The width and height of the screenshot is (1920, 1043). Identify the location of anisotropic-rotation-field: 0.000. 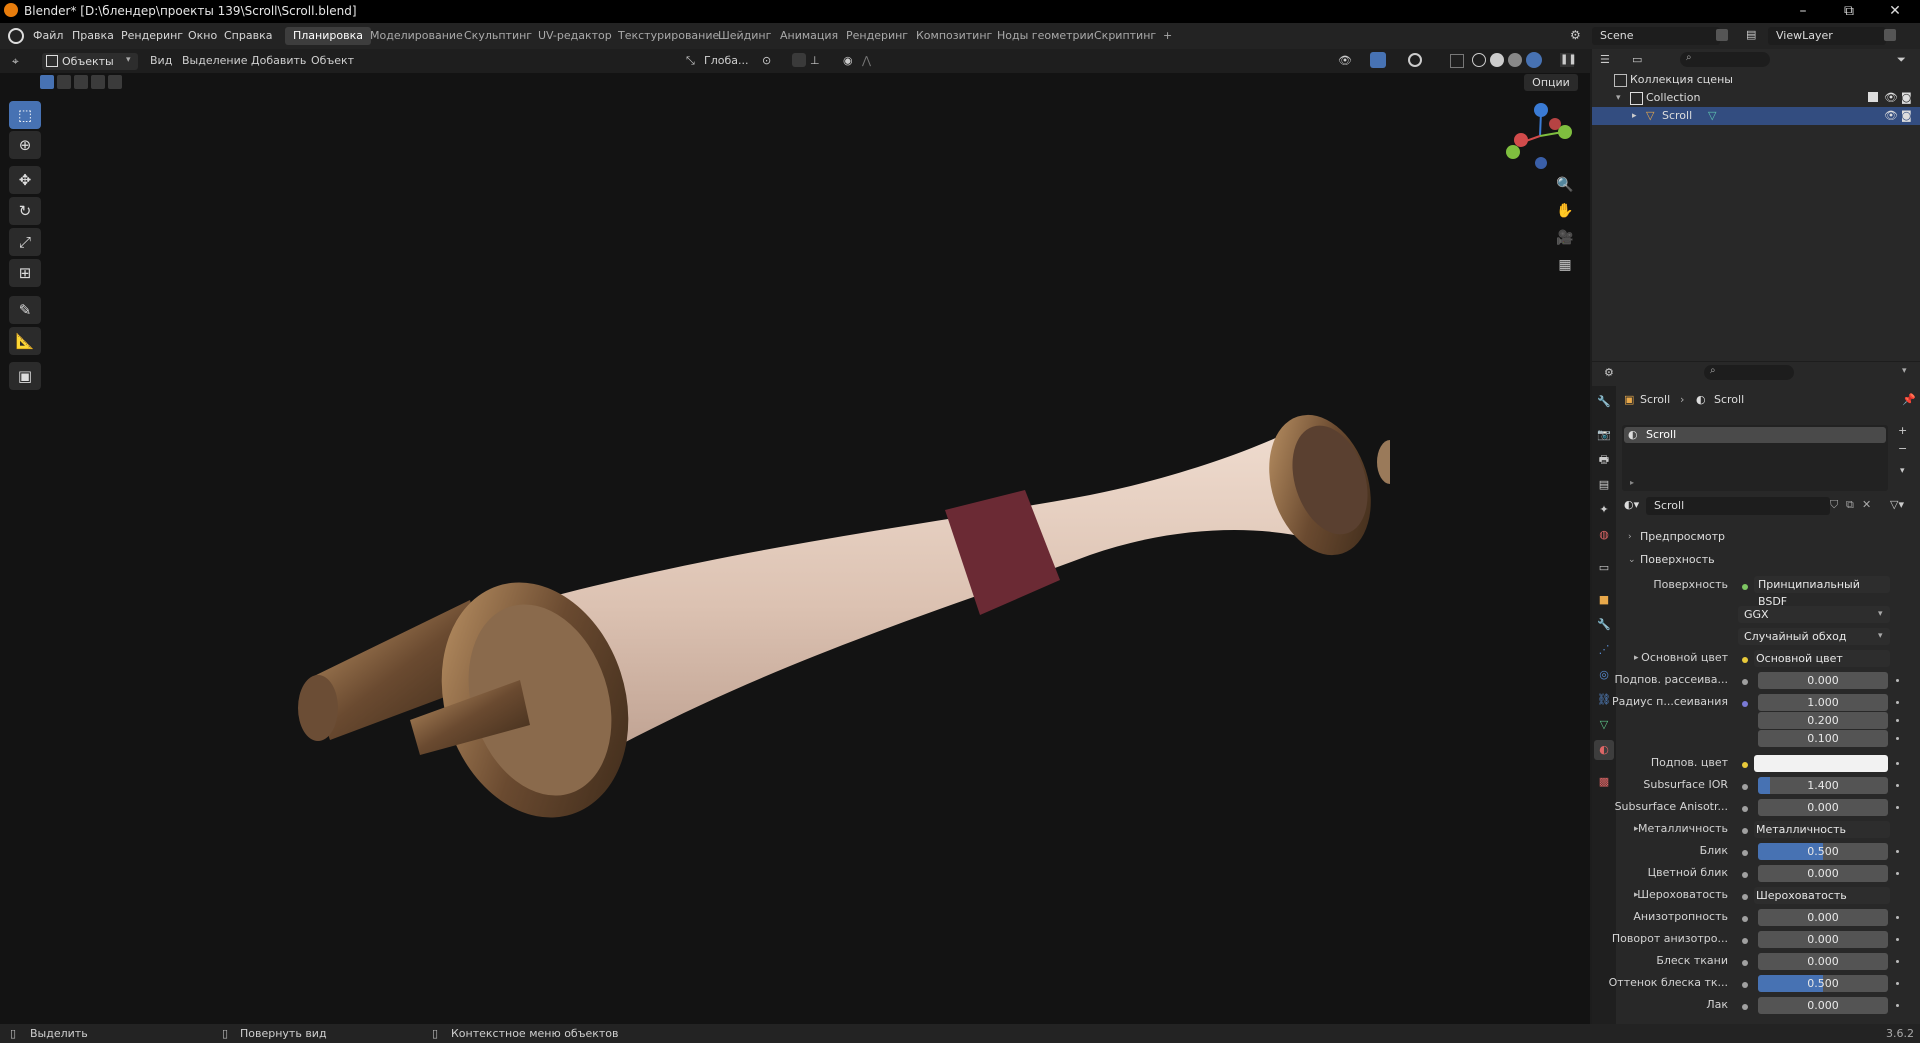
(1823, 939).